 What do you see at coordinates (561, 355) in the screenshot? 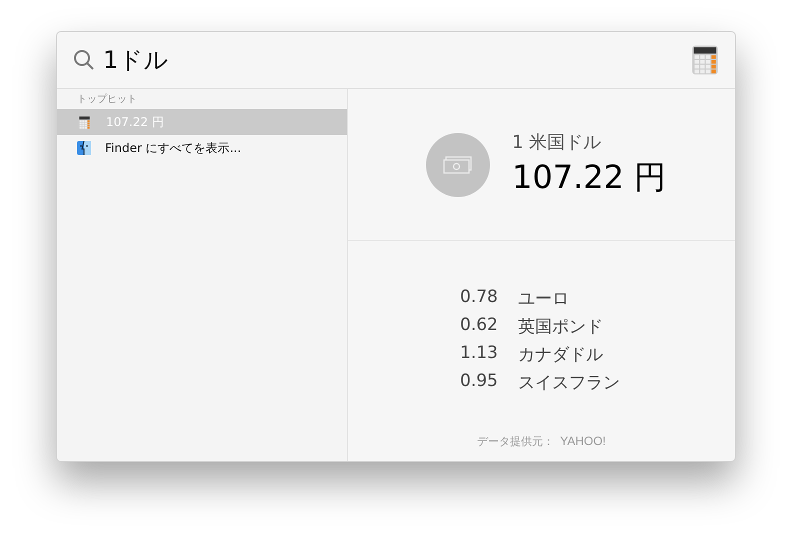
I see `currency-name: カナダドル` at bounding box center [561, 355].